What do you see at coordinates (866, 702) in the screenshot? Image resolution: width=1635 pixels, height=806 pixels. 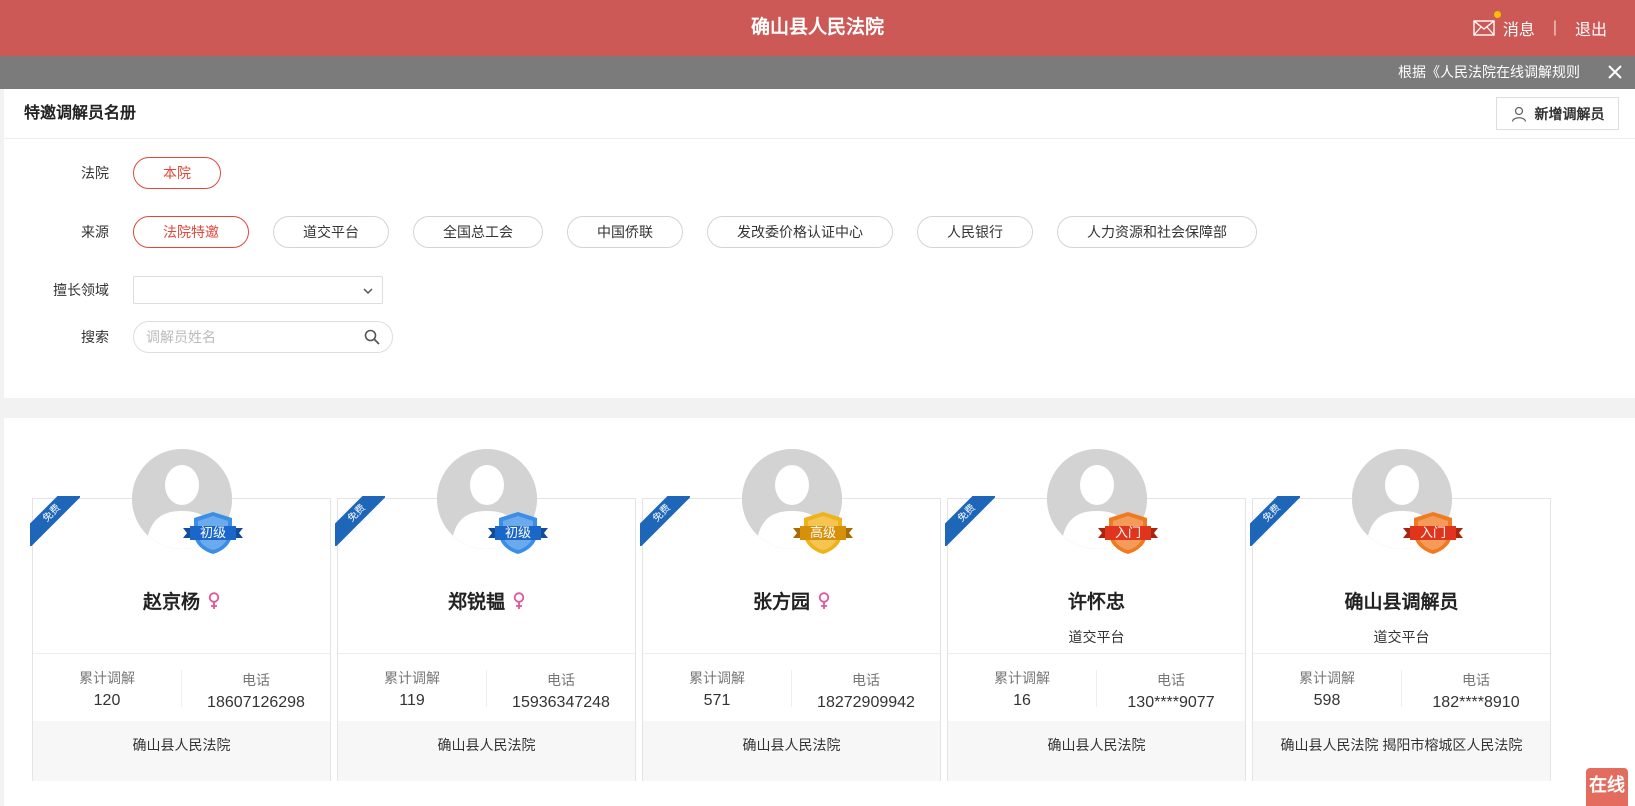 I see `phone-value: 18272909942` at bounding box center [866, 702].